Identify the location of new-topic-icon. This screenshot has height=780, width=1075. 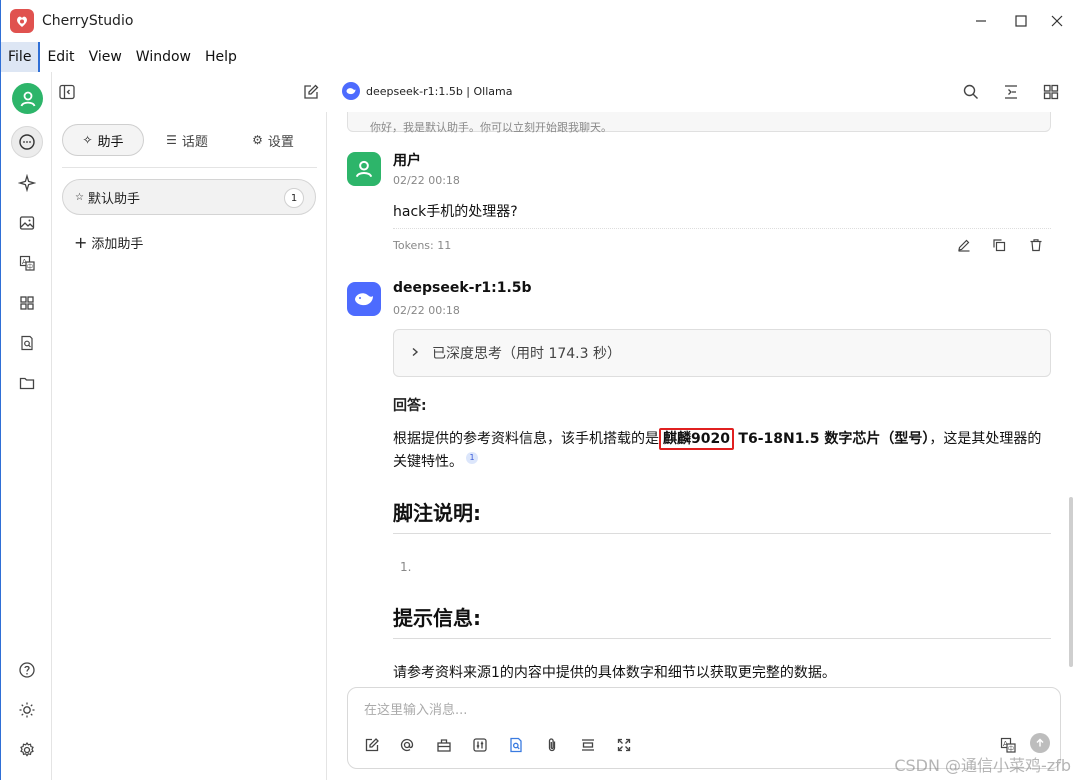
(372, 745).